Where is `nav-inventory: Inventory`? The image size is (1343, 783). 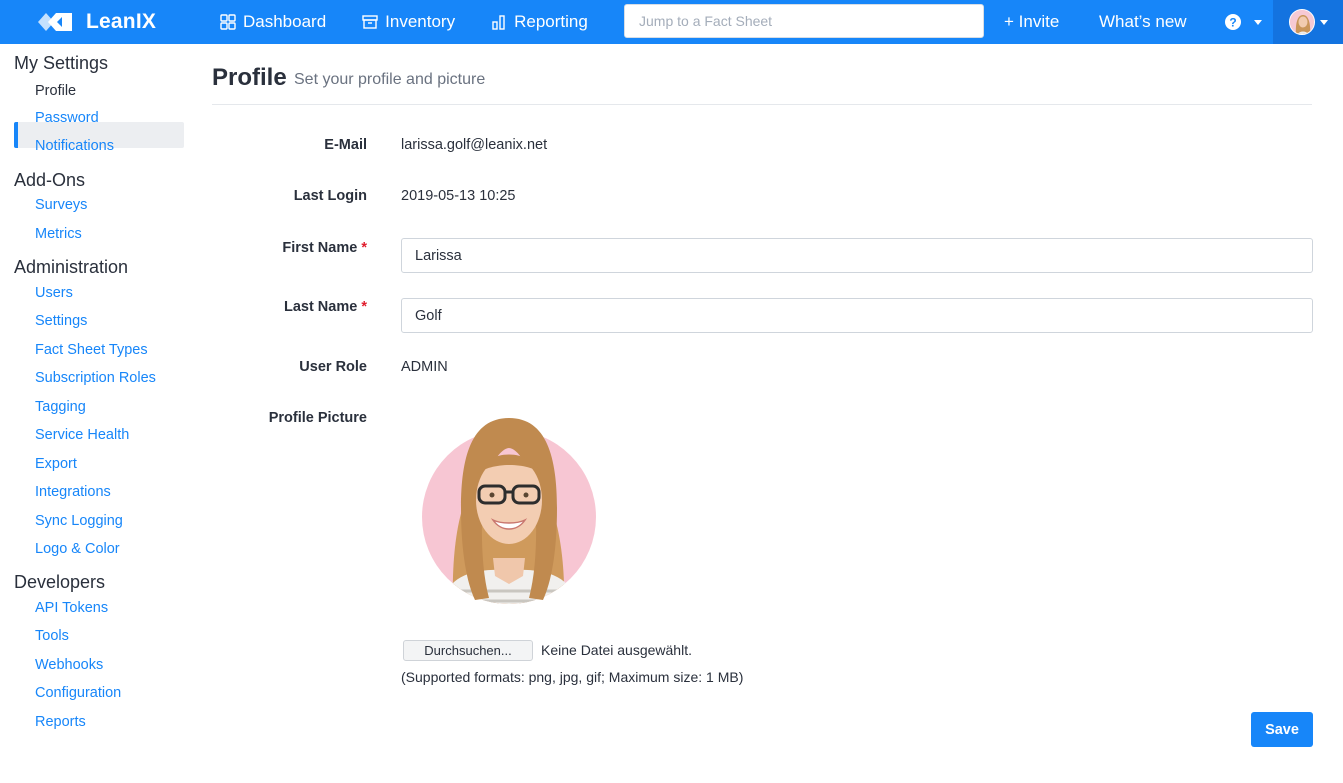
nav-inventory: Inventory is located at coordinates (408, 22).